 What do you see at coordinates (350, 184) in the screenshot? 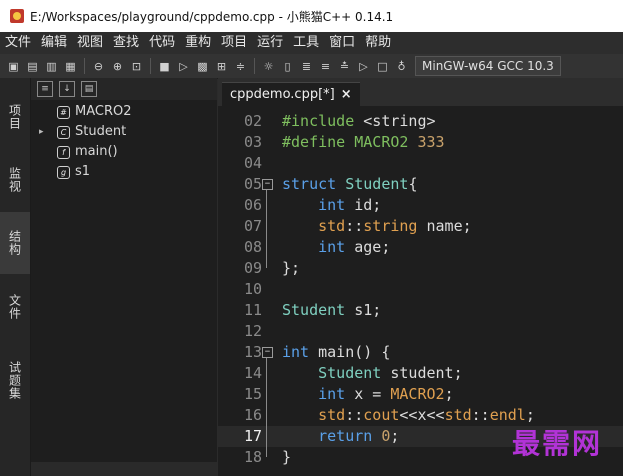
I see `code-text: struct Student{` at bounding box center [350, 184].